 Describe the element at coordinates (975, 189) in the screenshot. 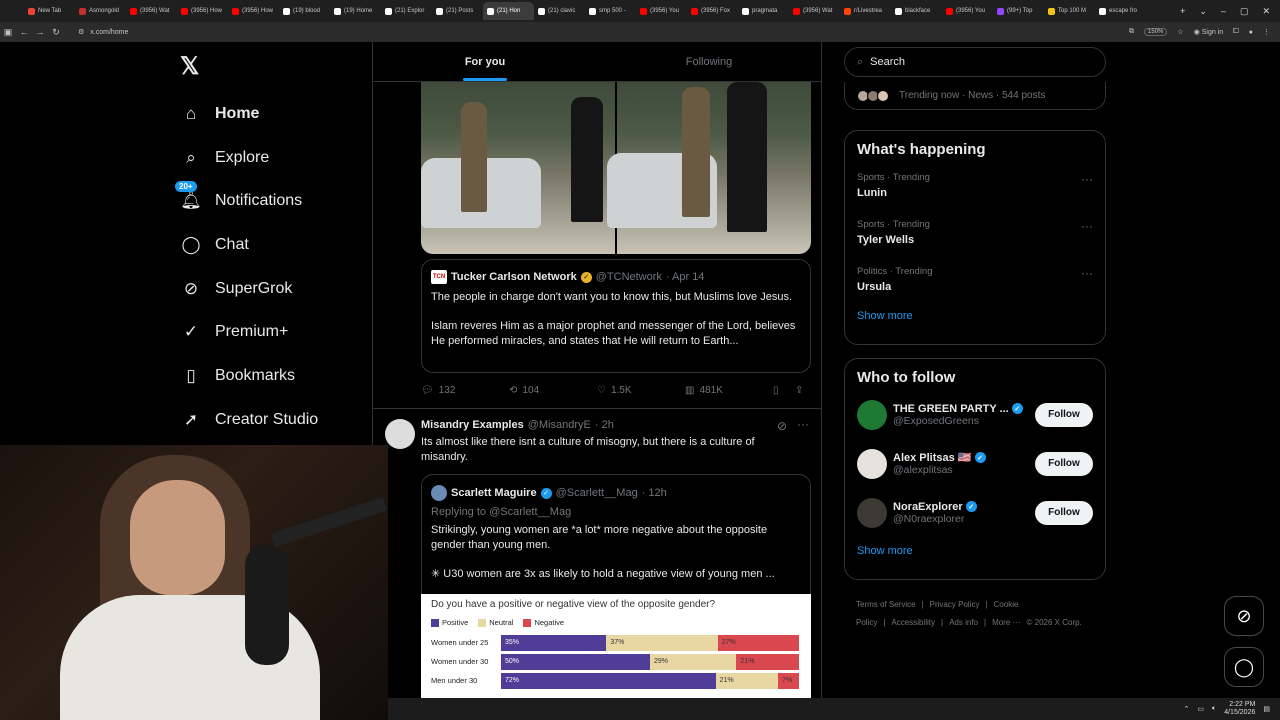

I see `trend-item: Sports · Trending Lunin ···` at that location.